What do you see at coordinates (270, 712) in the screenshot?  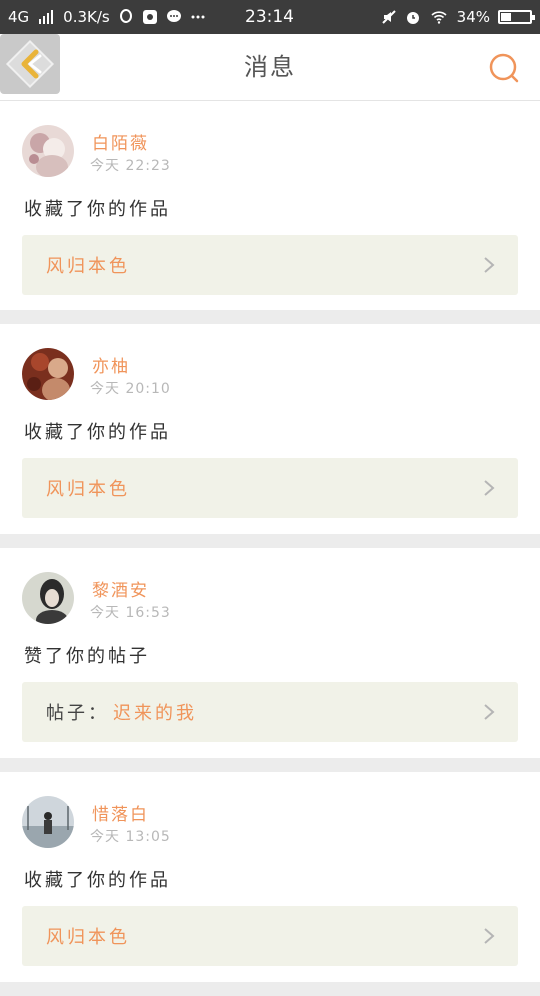 I see `referenced-post-link: 帖子： 迟来的我` at bounding box center [270, 712].